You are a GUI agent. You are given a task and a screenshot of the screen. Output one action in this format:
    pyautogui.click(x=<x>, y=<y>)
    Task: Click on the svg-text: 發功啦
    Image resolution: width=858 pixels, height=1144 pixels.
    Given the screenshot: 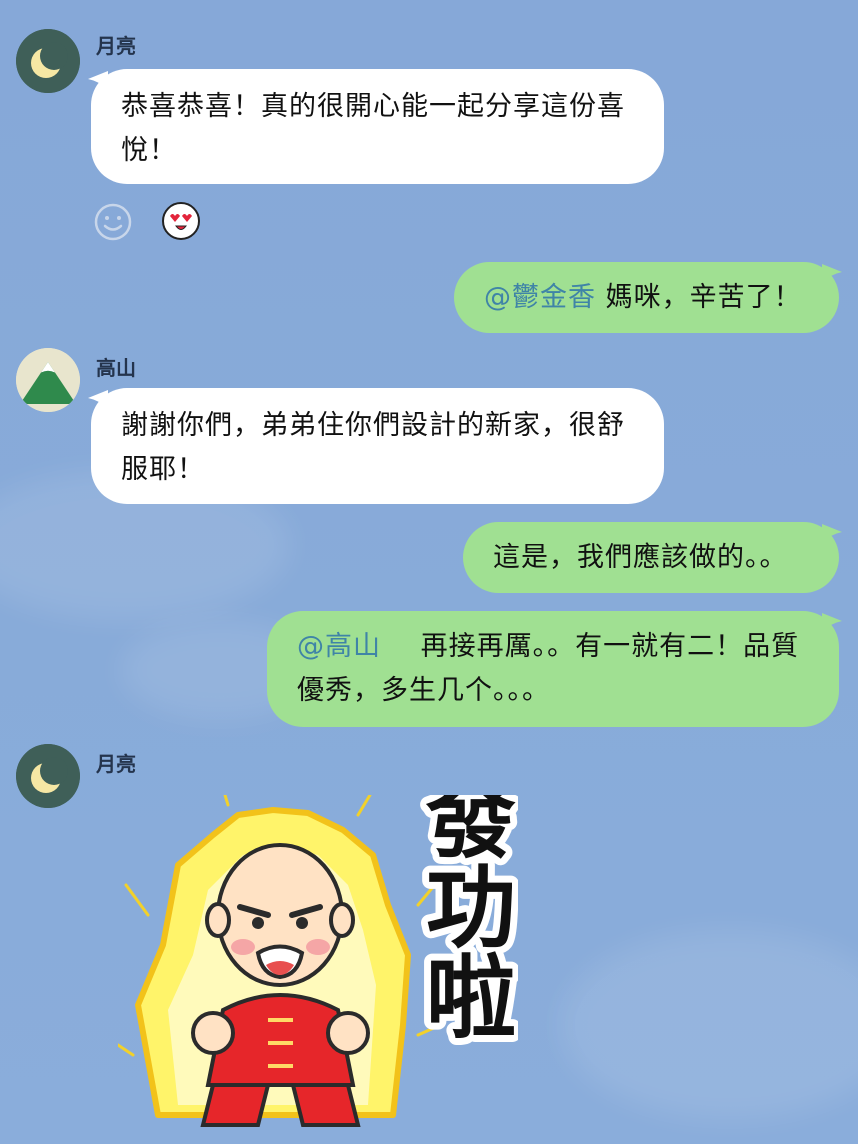 What is the action you would take?
    pyautogui.click(x=463, y=917)
    